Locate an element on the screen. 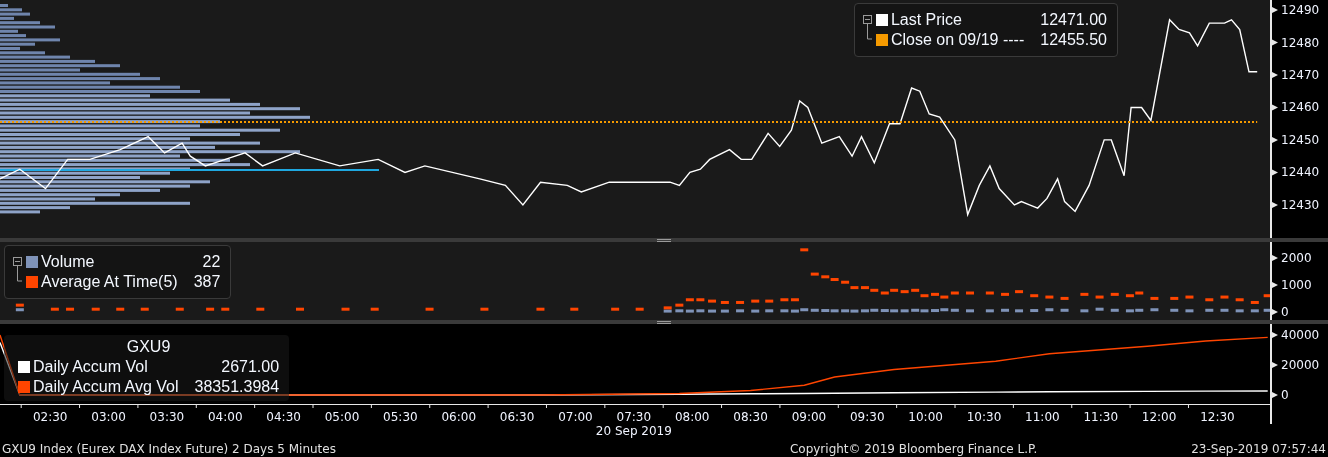  legend-value: 12455.50 is located at coordinates (1073, 40).